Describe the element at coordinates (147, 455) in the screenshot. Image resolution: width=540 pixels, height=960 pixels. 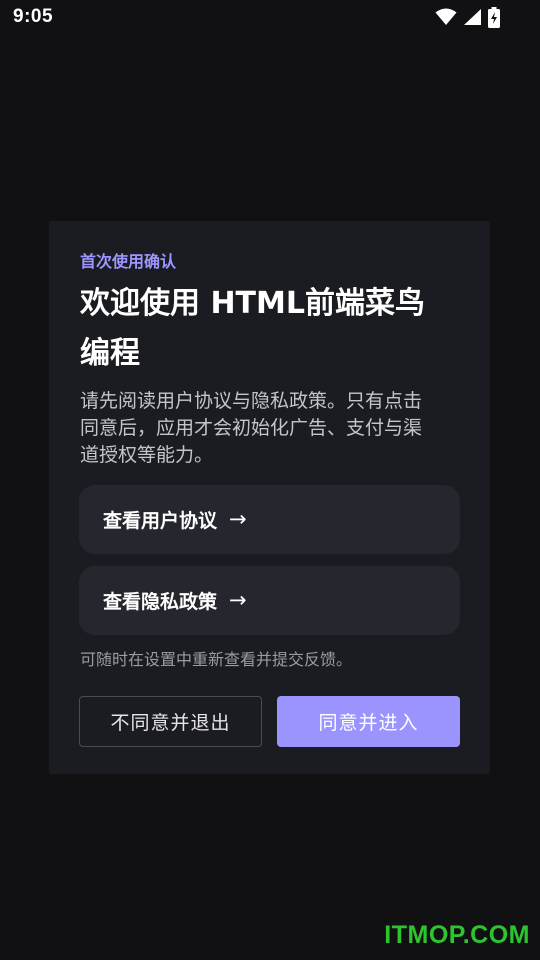
I see `dialog-description-line: 道授权等能力。` at that location.